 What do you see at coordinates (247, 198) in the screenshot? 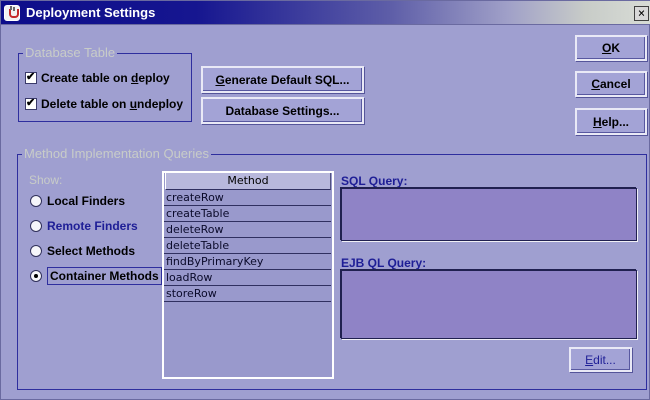
I see `table-row: createRow` at bounding box center [247, 198].